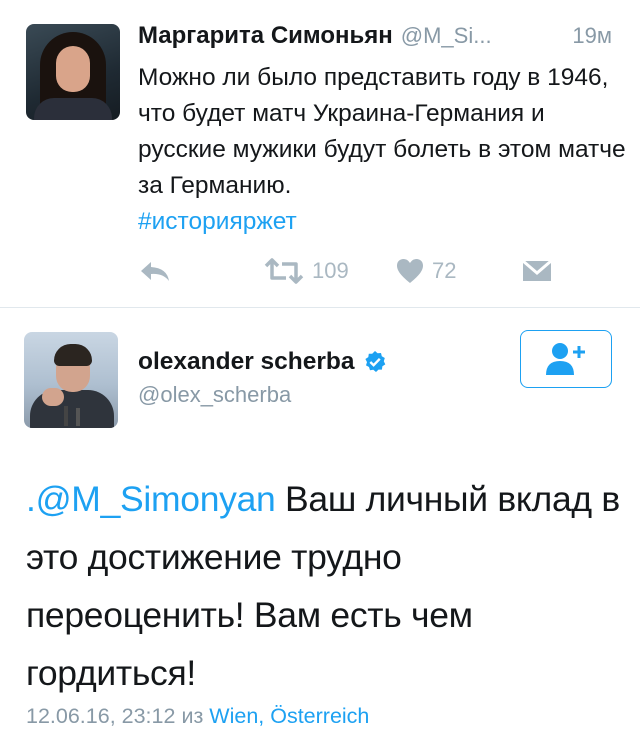 This screenshot has height=756, width=640. I want to click on envelope-icon, so click(537, 270).